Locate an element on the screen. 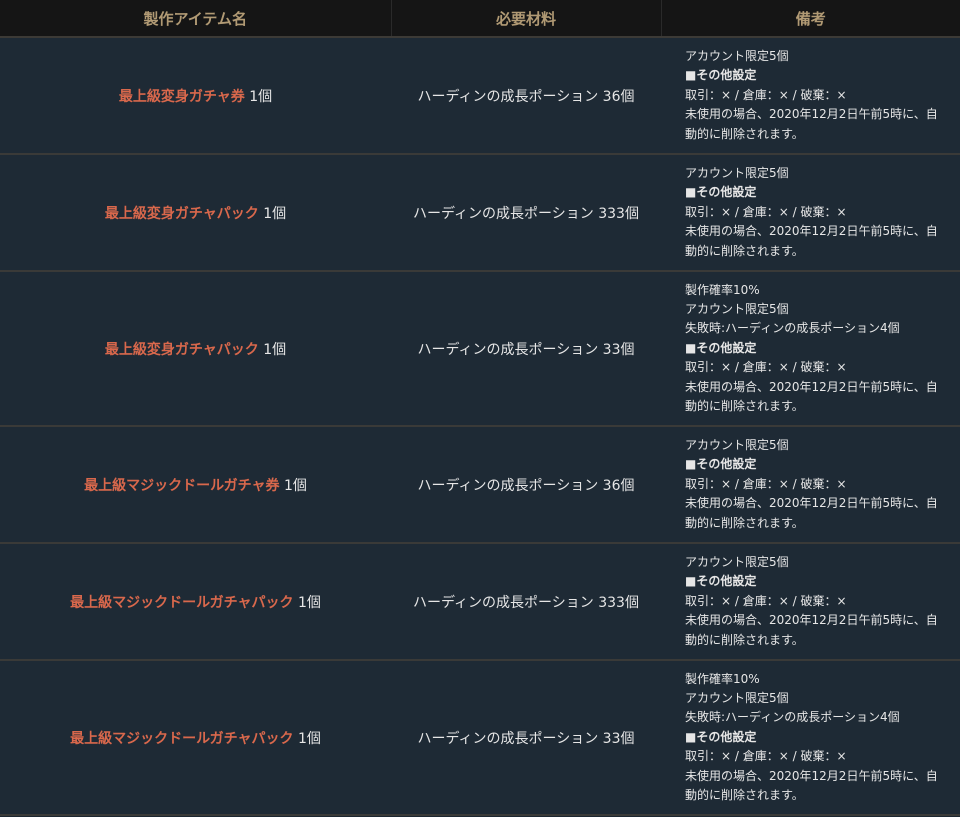 The width and height of the screenshot is (960, 817). item-name: 最上級変身ガチャ券 is located at coordinates (181, 96).